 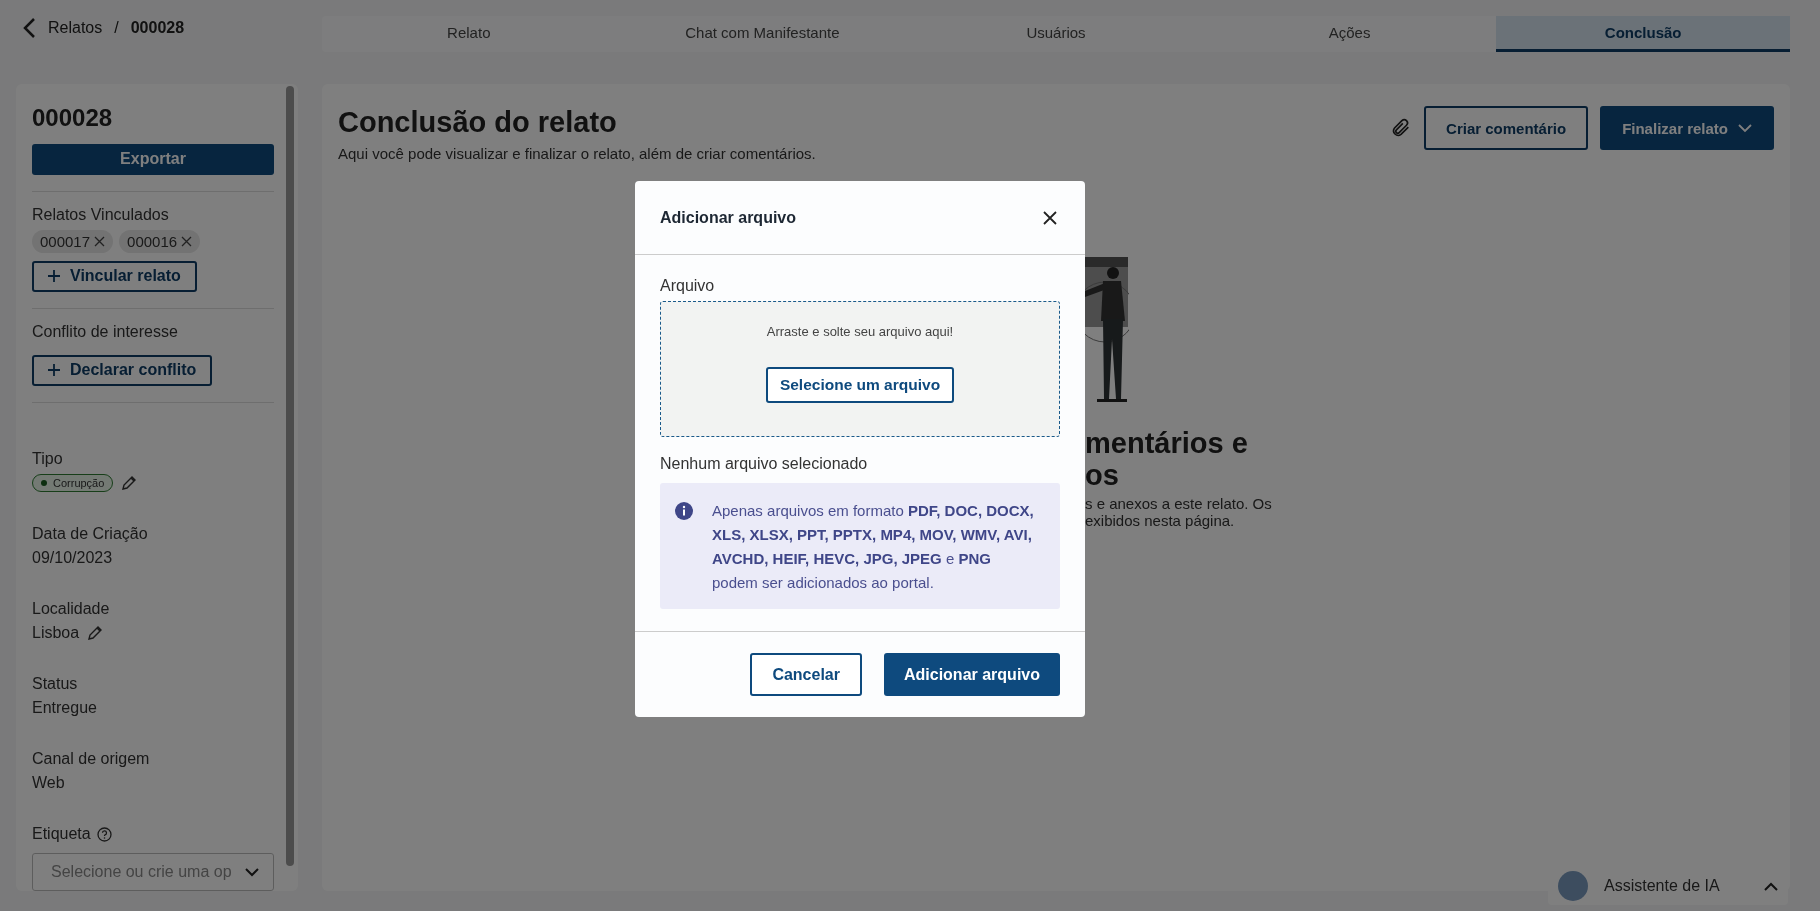 I want to click on dialog-title: Adicionar arquivo, so click(x=728, y=217).